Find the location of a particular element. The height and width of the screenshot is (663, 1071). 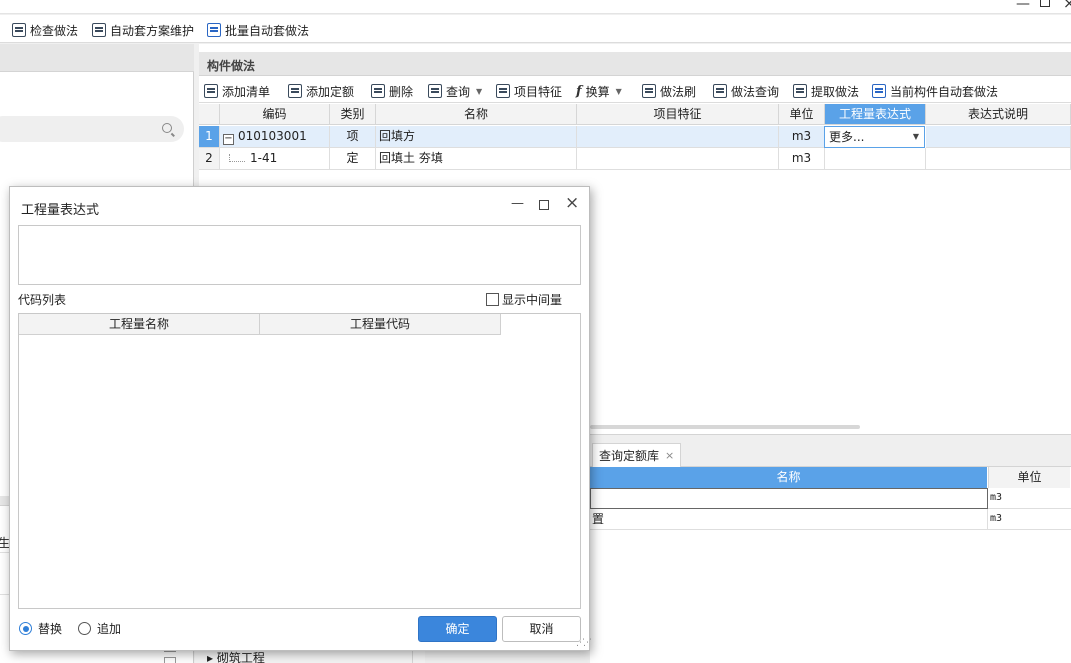

horizontal-scrollbar is located at coordinates (725, 427).